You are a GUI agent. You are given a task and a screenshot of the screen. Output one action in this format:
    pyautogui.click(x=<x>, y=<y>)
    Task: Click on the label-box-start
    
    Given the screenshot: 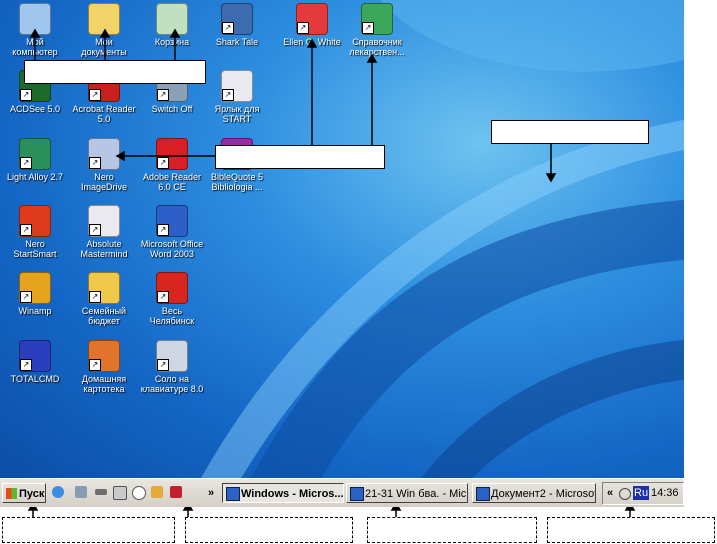 What is the action you would take?
    pyautogui.click(x=88, y=530)
    